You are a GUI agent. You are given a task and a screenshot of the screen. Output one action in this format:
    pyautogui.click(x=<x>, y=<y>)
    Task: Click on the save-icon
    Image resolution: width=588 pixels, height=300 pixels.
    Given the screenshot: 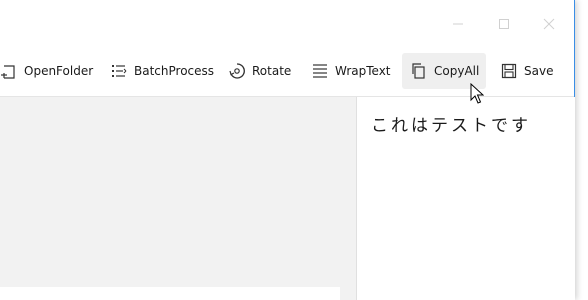 What is the action you would take?
    pyautogui.click(x=509, y=71)
    